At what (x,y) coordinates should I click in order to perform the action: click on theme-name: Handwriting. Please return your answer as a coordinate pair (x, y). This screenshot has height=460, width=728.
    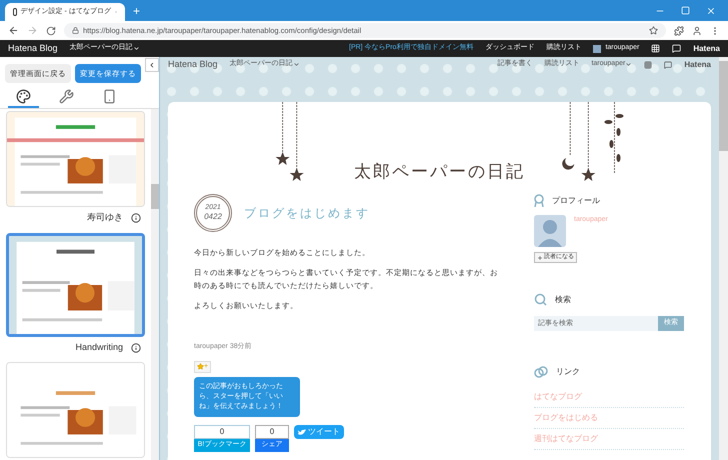
    Looking at the image, I should click on (99, 347).